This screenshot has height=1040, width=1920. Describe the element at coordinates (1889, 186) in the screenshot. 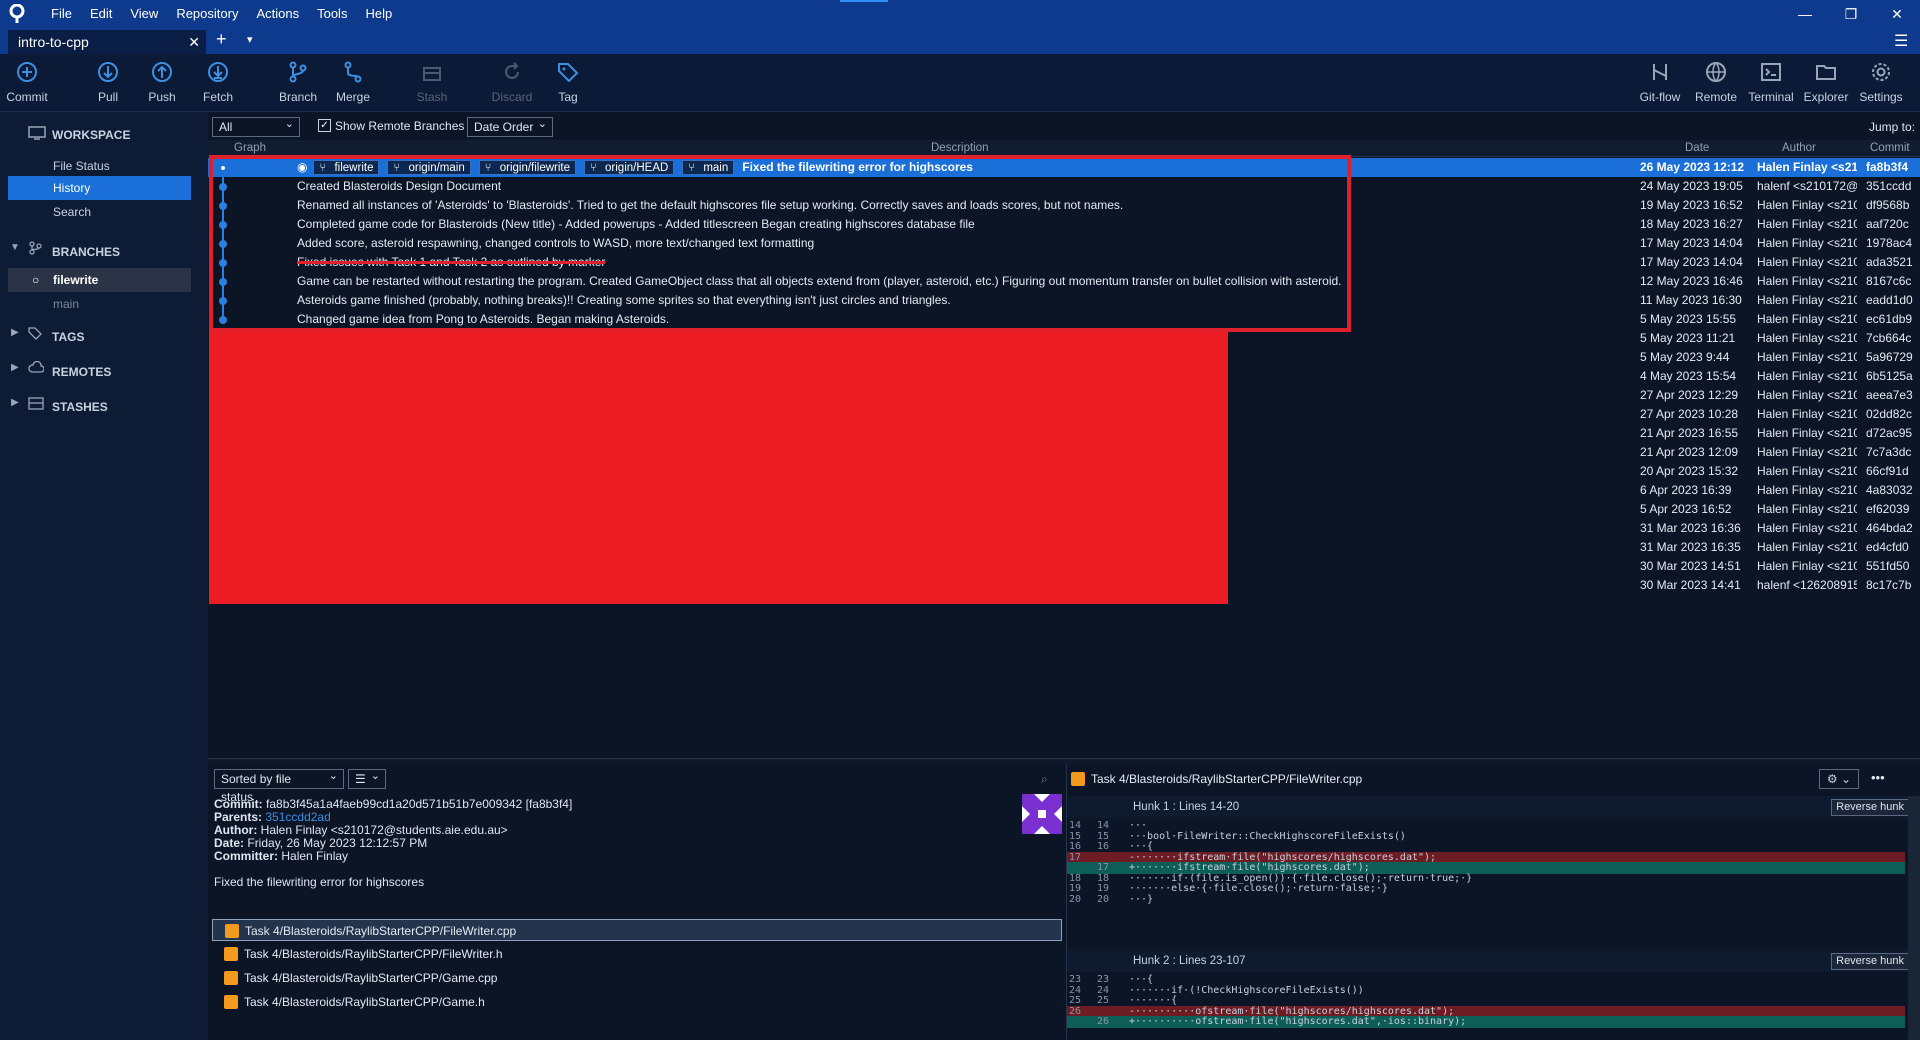

I see `commit-hash: 351ccdd` at that location.